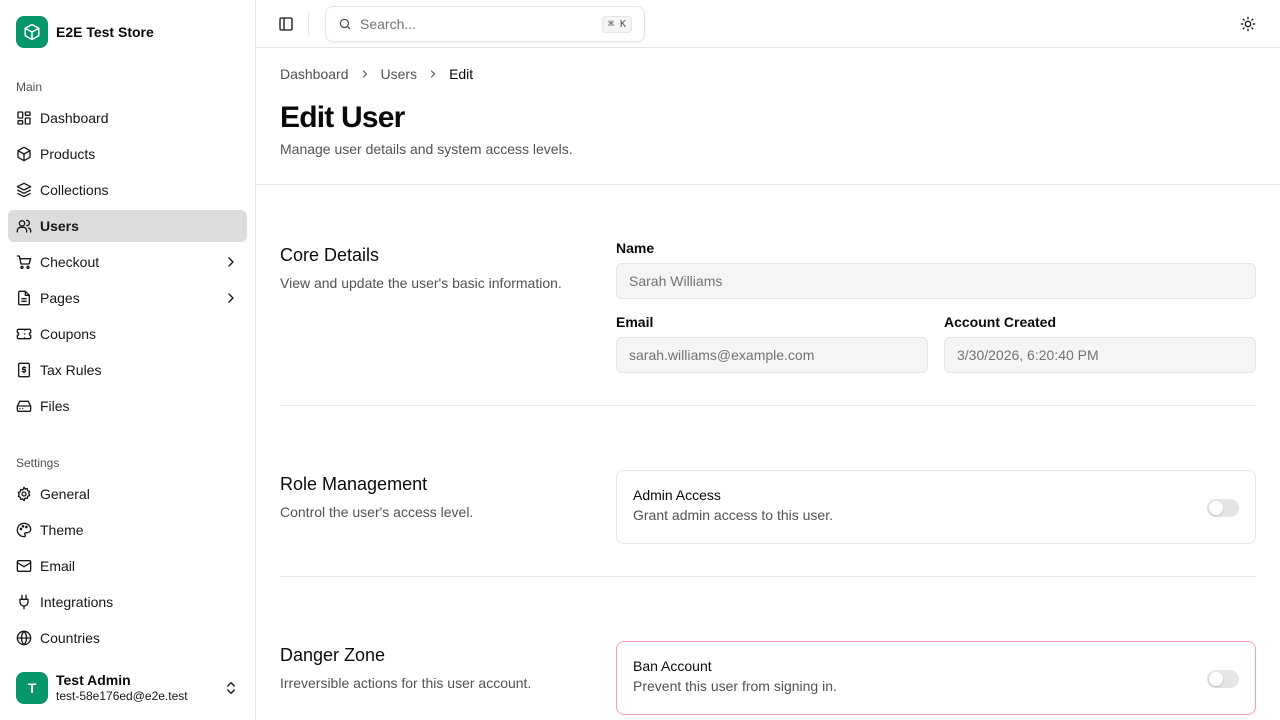  What do you see at coordinates (127, 530) in the screenshot?
I see `sidebar-item-theme: Theme` at bounding box center [127, 530].